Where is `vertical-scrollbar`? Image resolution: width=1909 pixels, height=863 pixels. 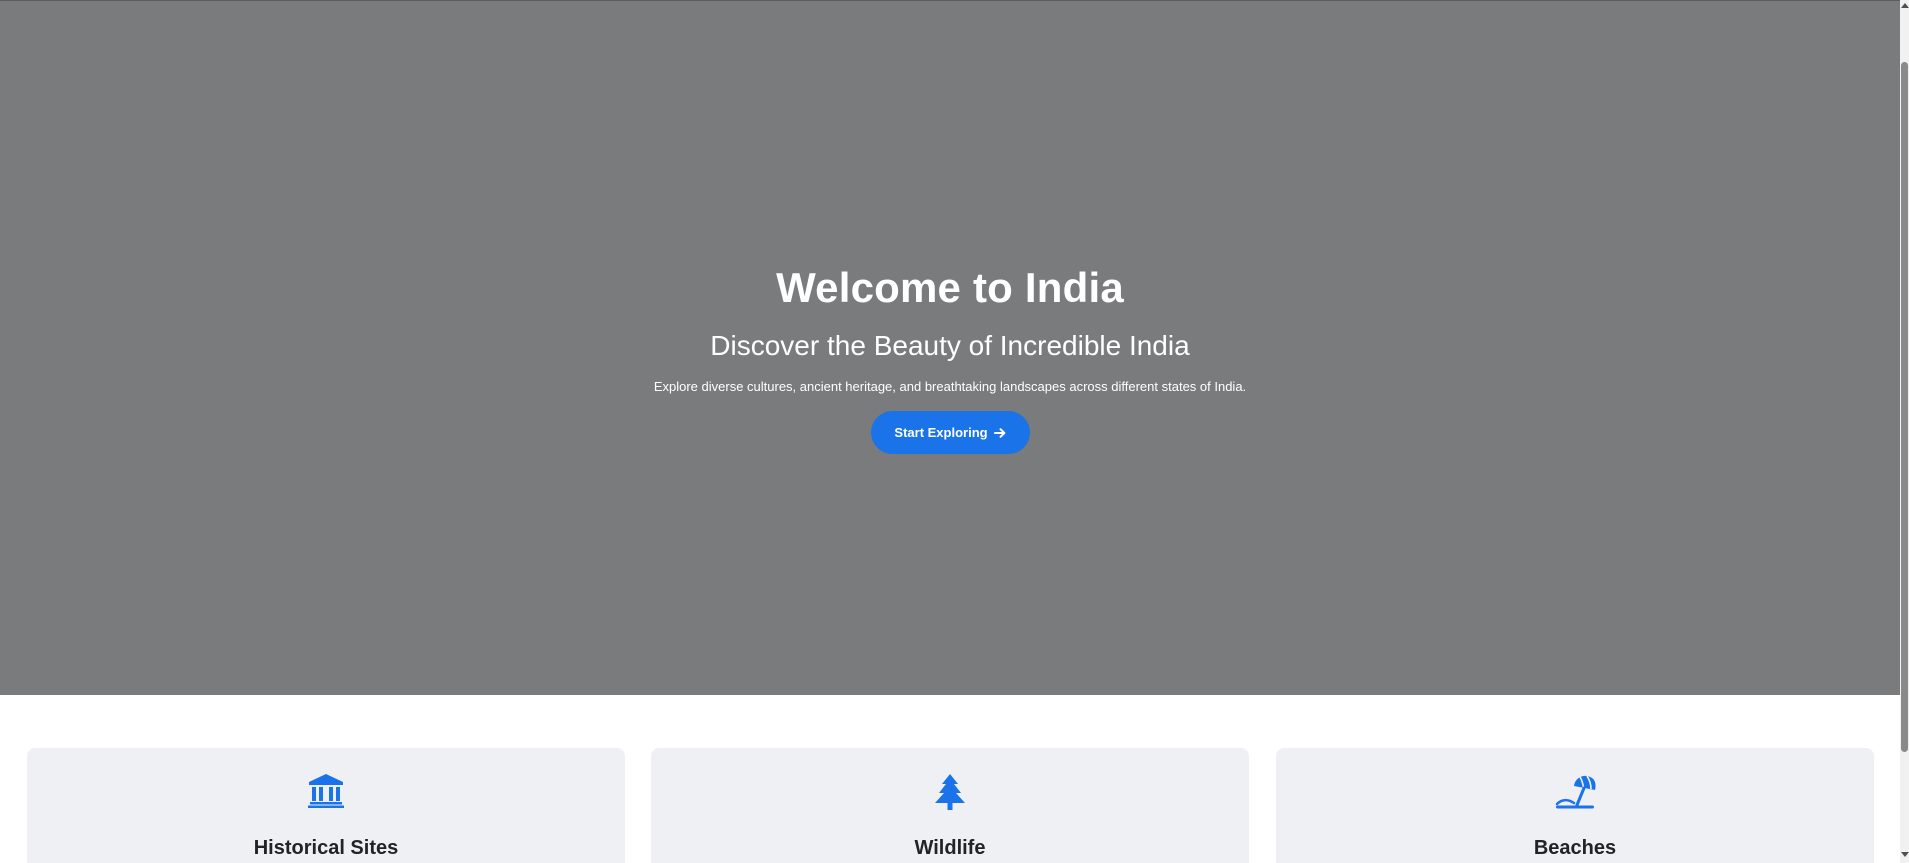 vertical-scrollbar is located at coordinates (1904, 431).